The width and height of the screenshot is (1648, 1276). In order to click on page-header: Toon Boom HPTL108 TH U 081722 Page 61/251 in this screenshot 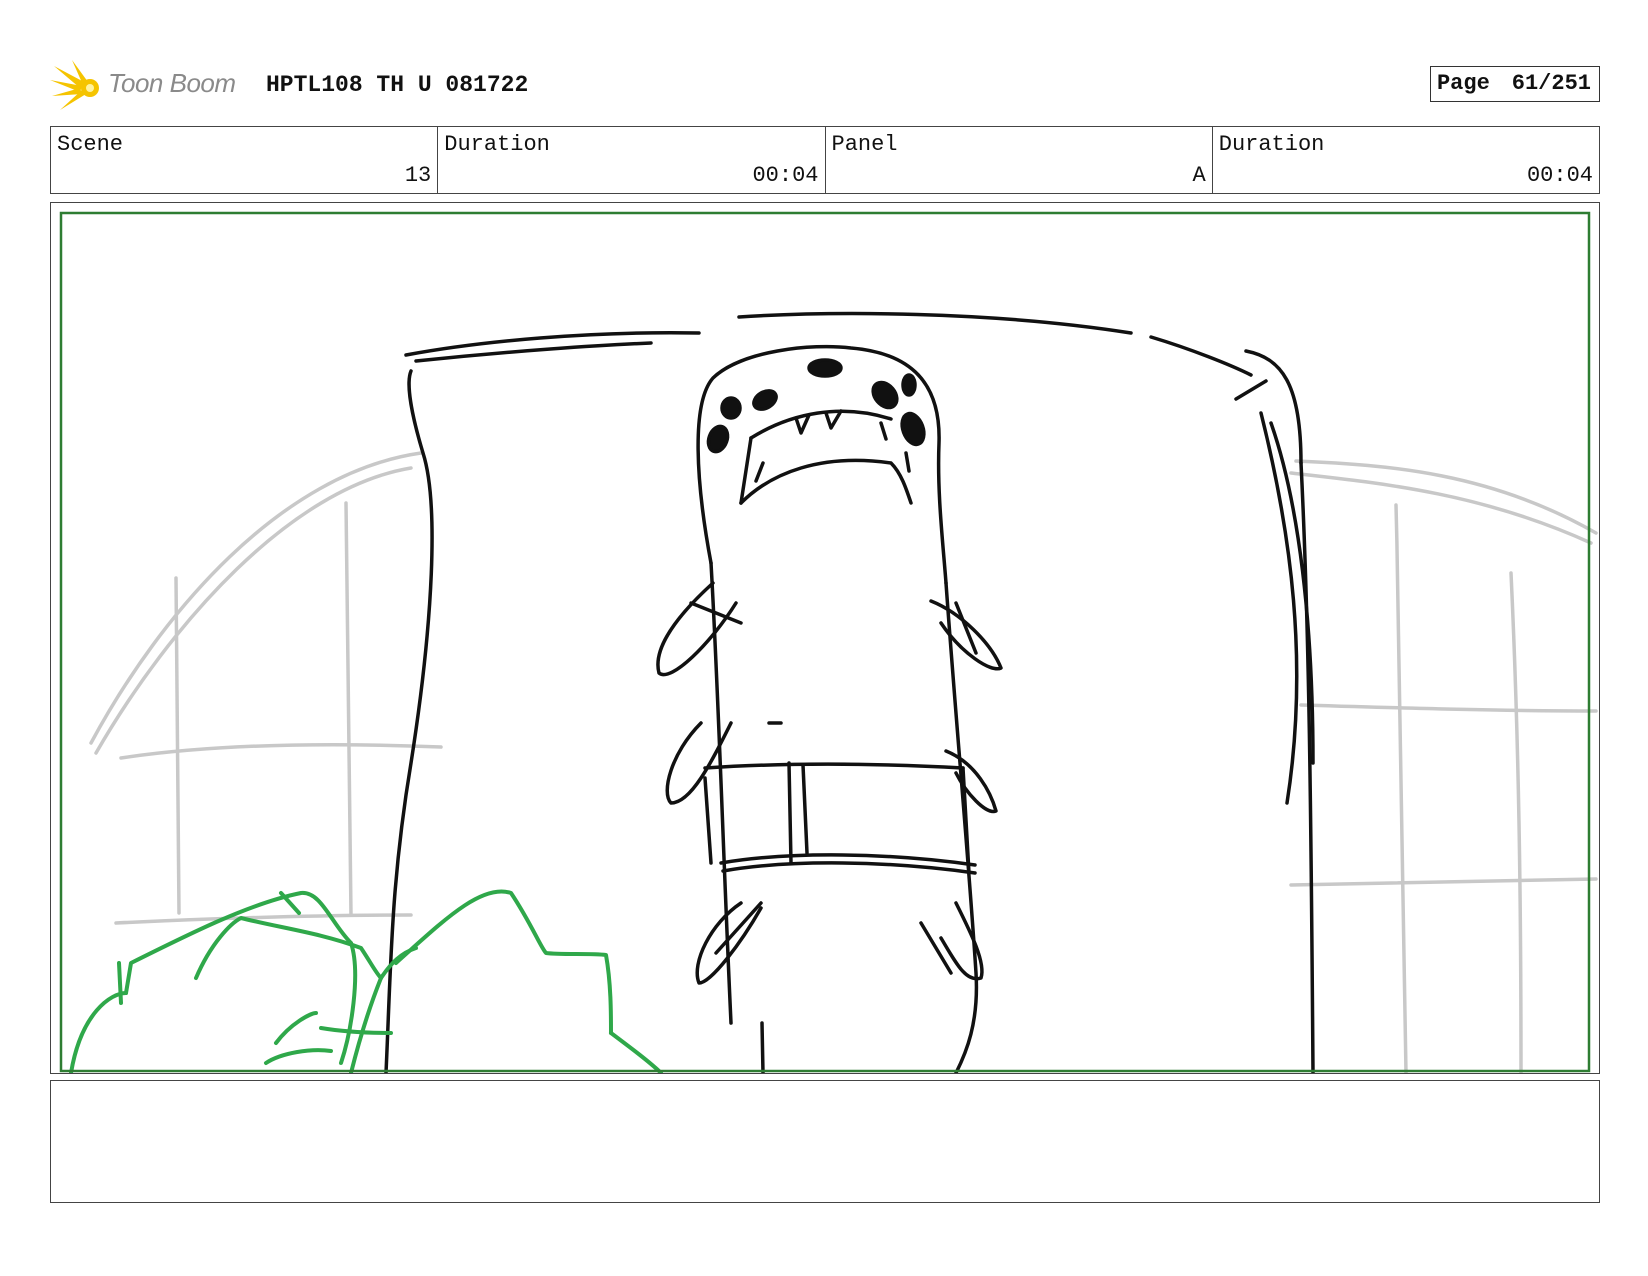, I will do `click(825, 88)`.